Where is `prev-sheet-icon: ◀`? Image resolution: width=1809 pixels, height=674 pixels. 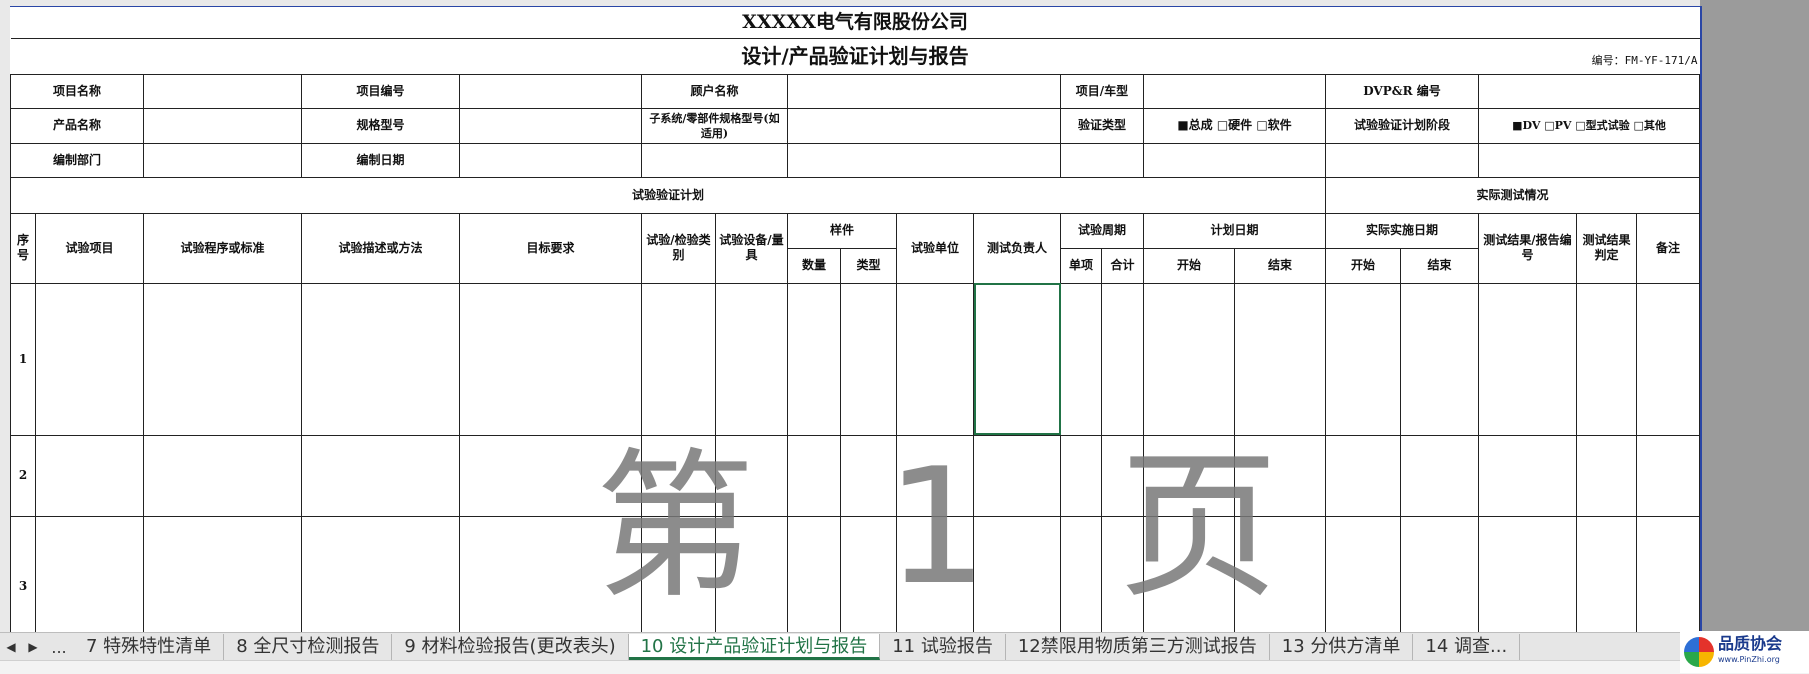
prev-sheet-icon: ◀ is located at coordinates (11, 647).